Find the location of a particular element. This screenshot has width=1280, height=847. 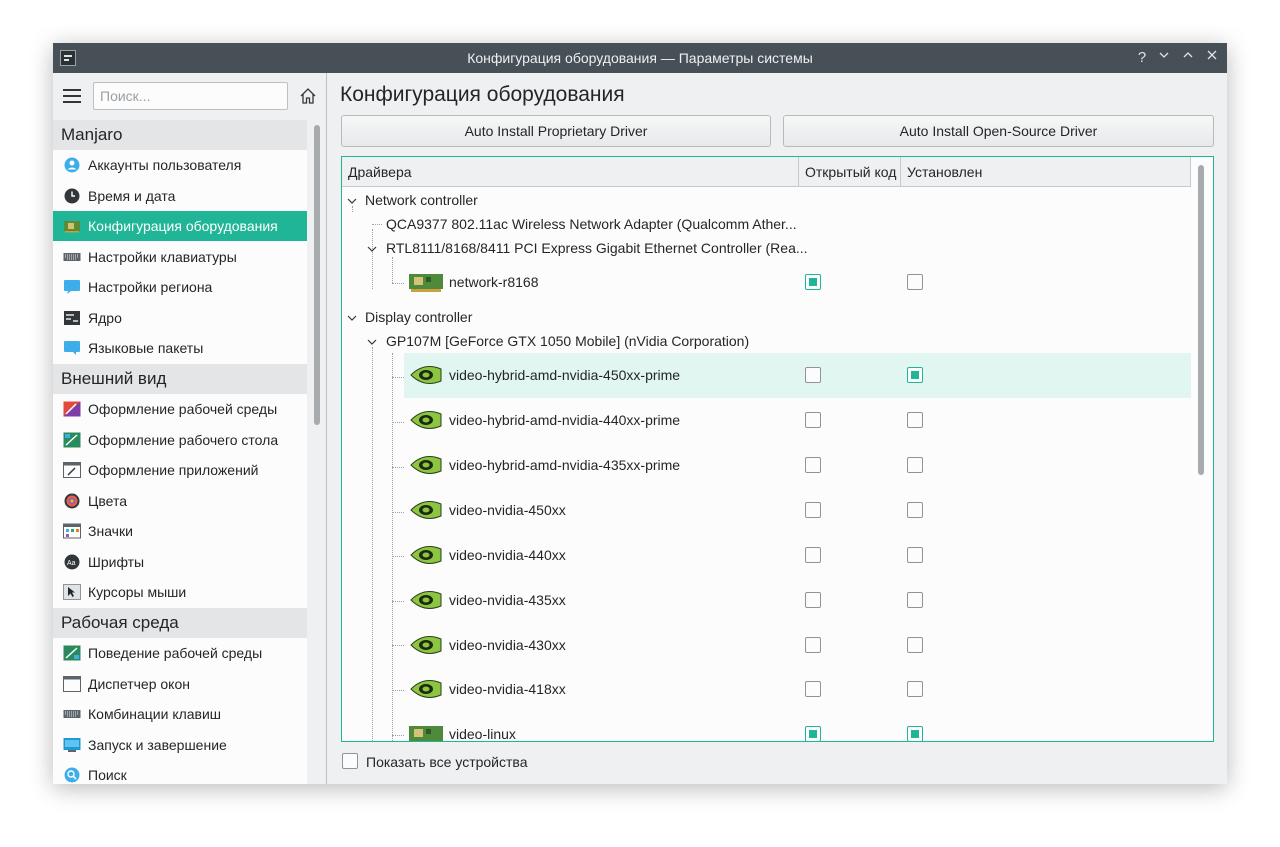

maximize-button is located at coordinates (1188, 58).